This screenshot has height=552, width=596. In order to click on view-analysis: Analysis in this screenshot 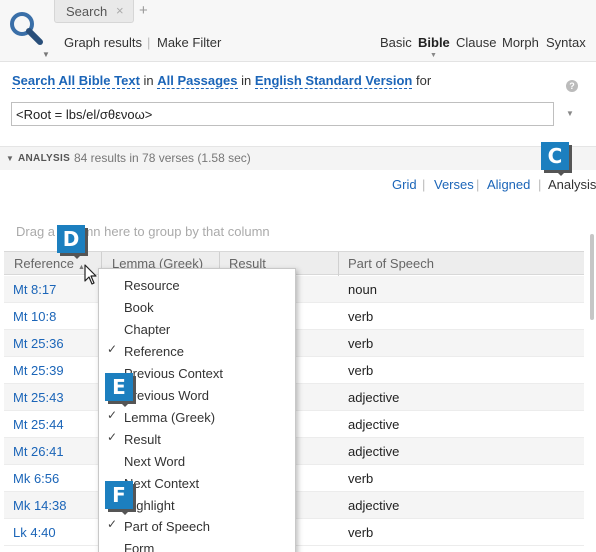, I will do `click(572, 184)`.